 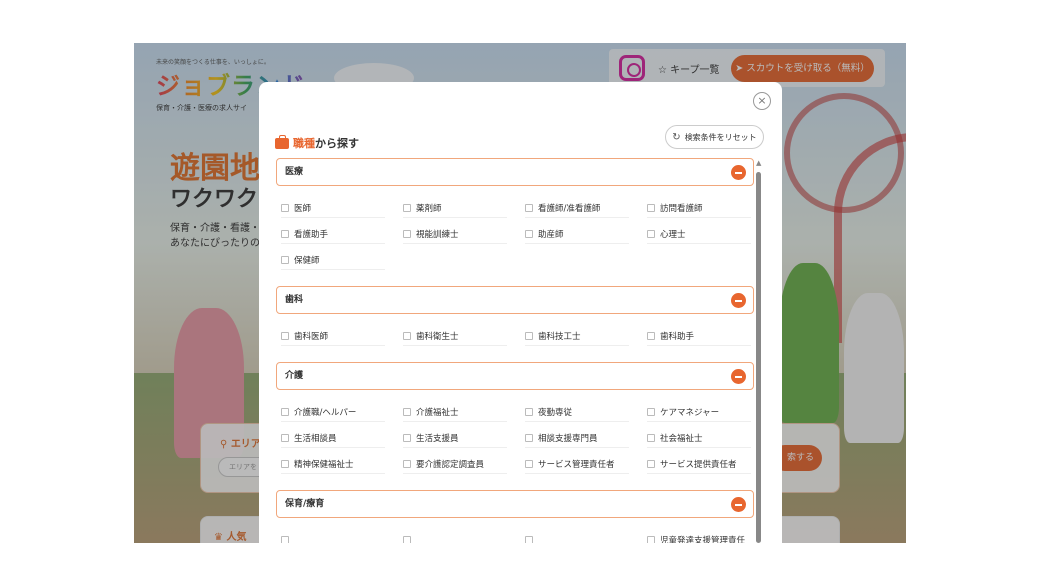 I want to click on job-option-label: 要介護認定調査員, so click(x=450, y=464).